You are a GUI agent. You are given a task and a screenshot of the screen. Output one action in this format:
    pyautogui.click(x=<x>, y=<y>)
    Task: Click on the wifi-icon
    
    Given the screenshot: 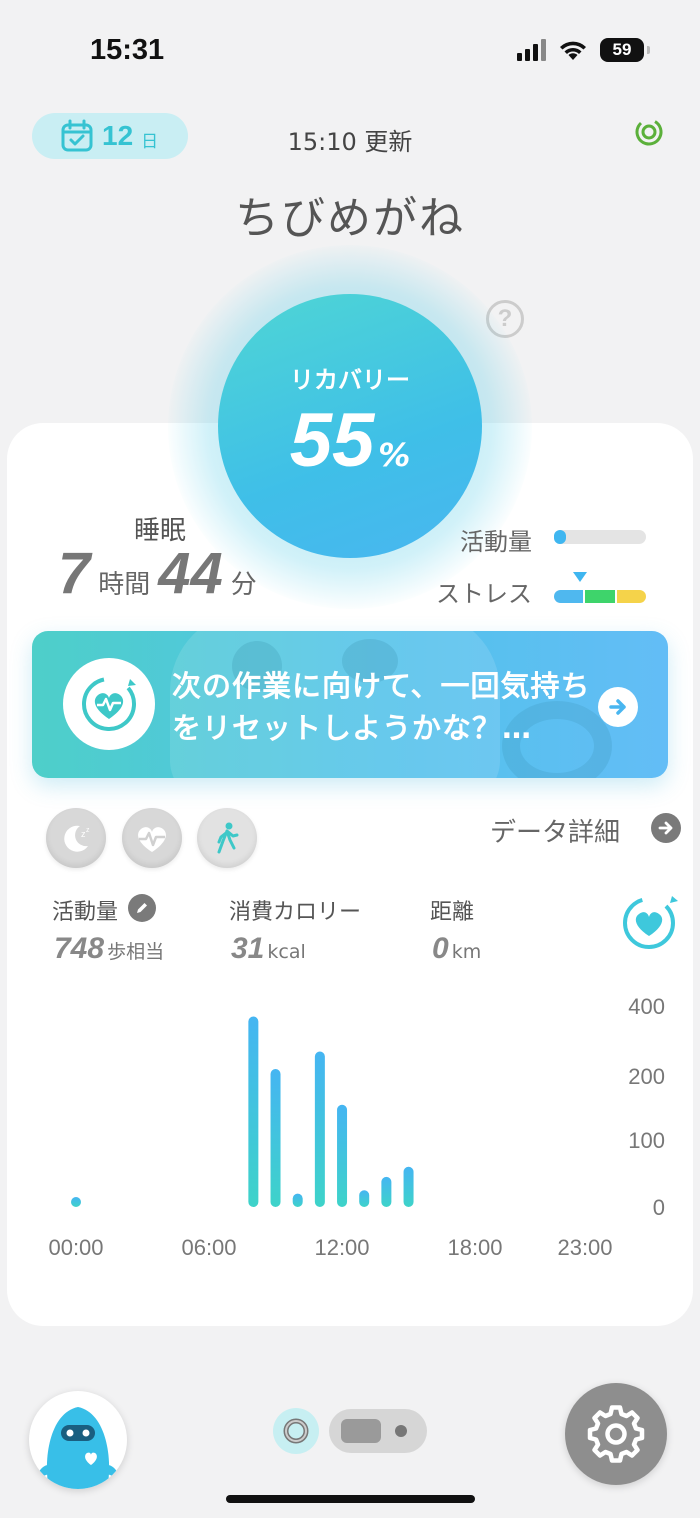 What is the action you would take?
    pyautogui.click(x=573, y=50)
    